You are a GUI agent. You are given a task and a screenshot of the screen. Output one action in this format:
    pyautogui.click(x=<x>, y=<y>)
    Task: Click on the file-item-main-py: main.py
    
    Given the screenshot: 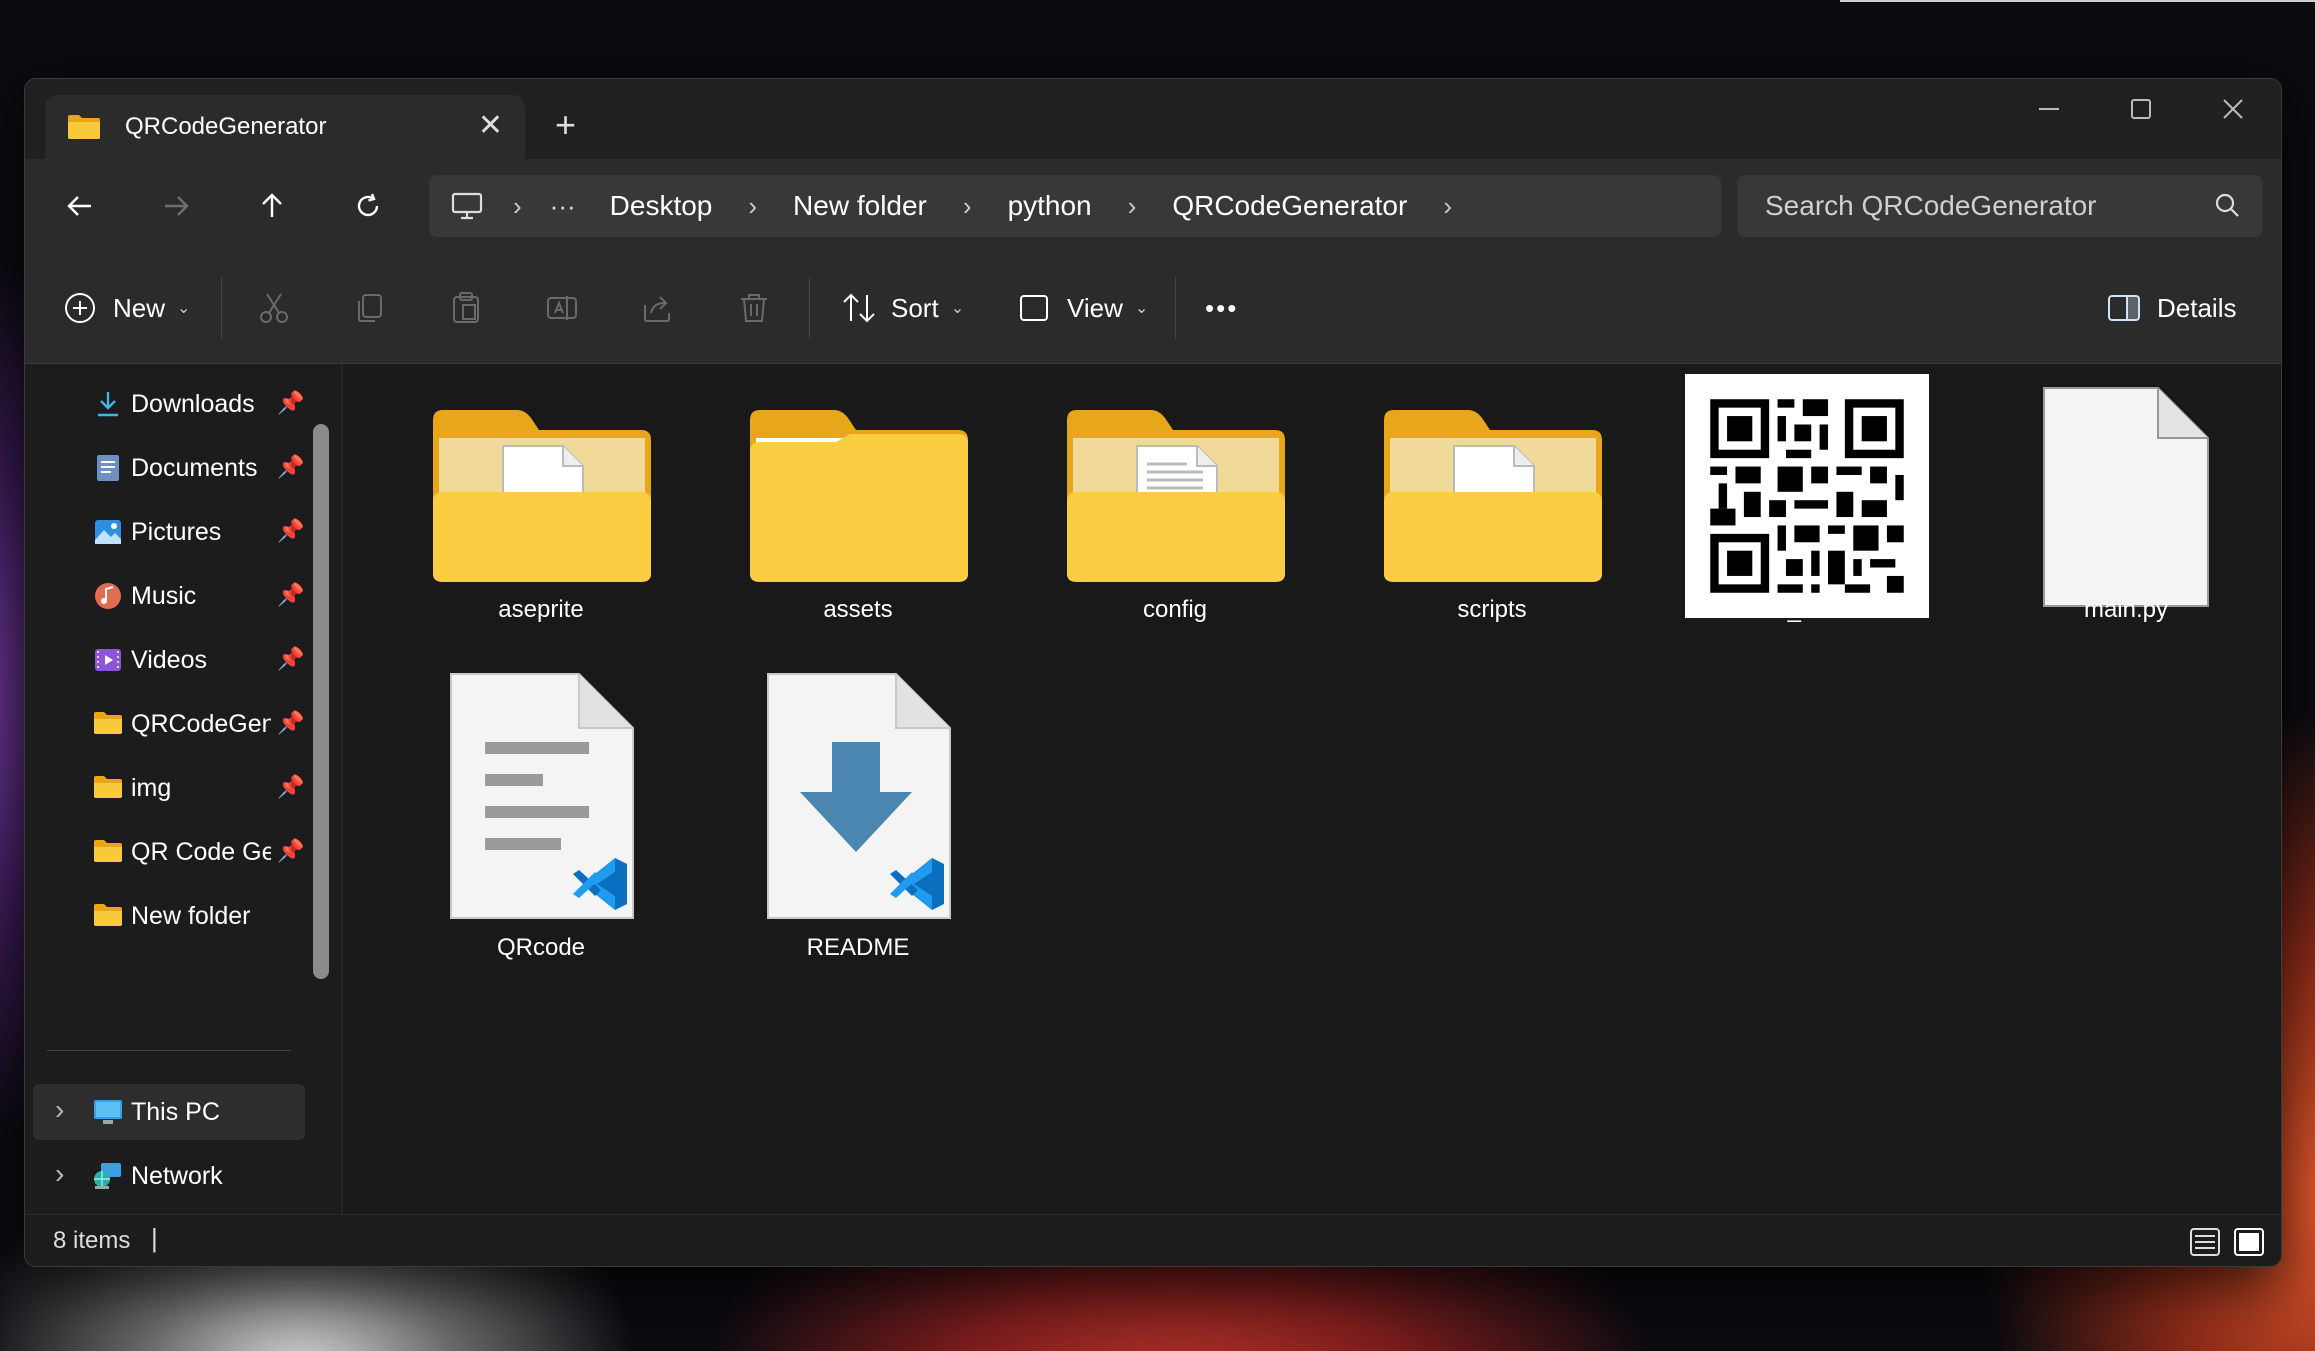 What is the action you would take?
    pyautogui.click(x=2126, y=524)
    